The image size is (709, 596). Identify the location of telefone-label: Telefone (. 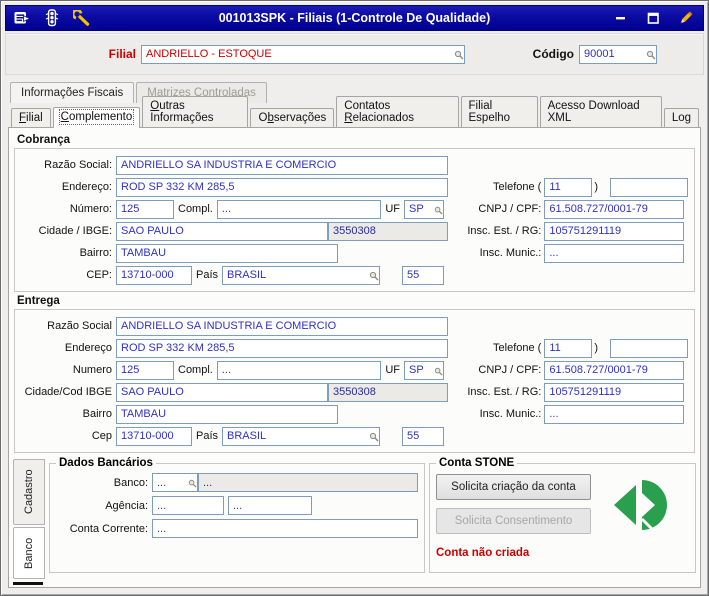
(517, 348).